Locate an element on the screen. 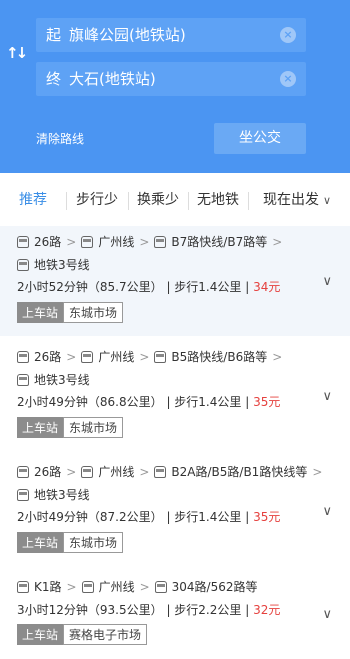  tab-less-walking: 步行少 is located at coordinates (97, 199).